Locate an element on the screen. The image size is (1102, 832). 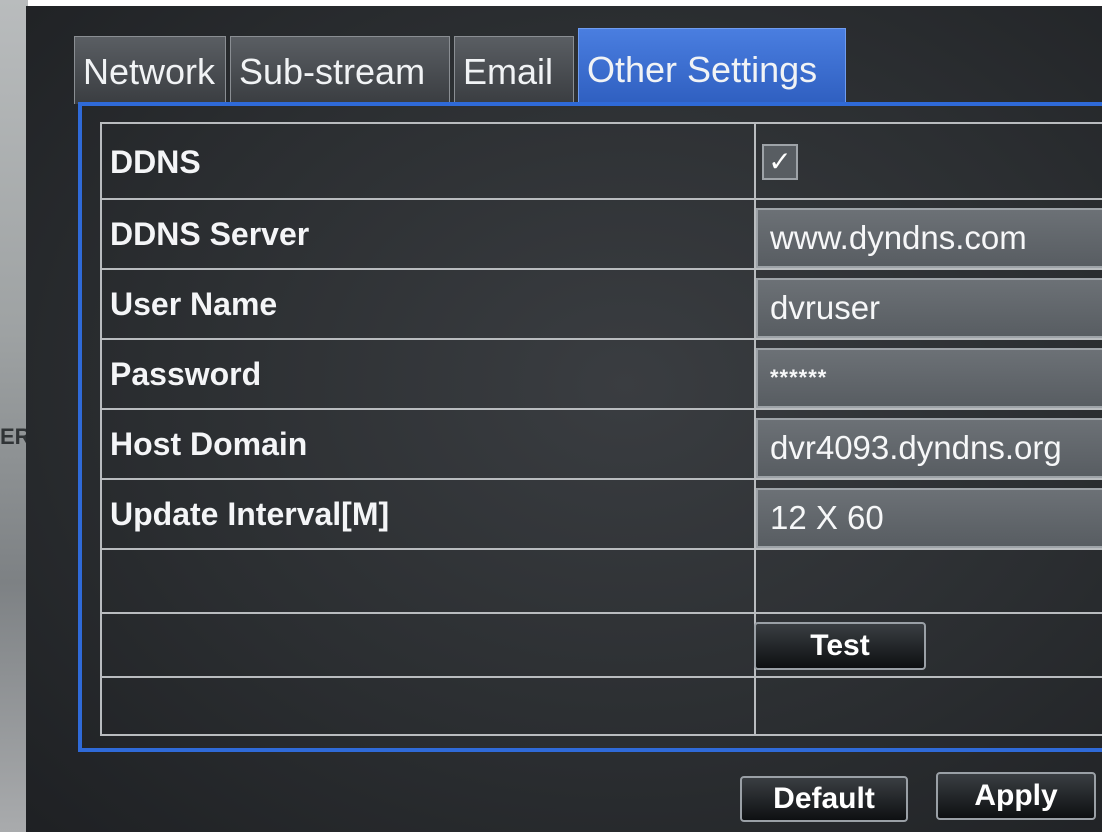
tab-sub-stream: Sub-stream is located at coordinates (340, 70).